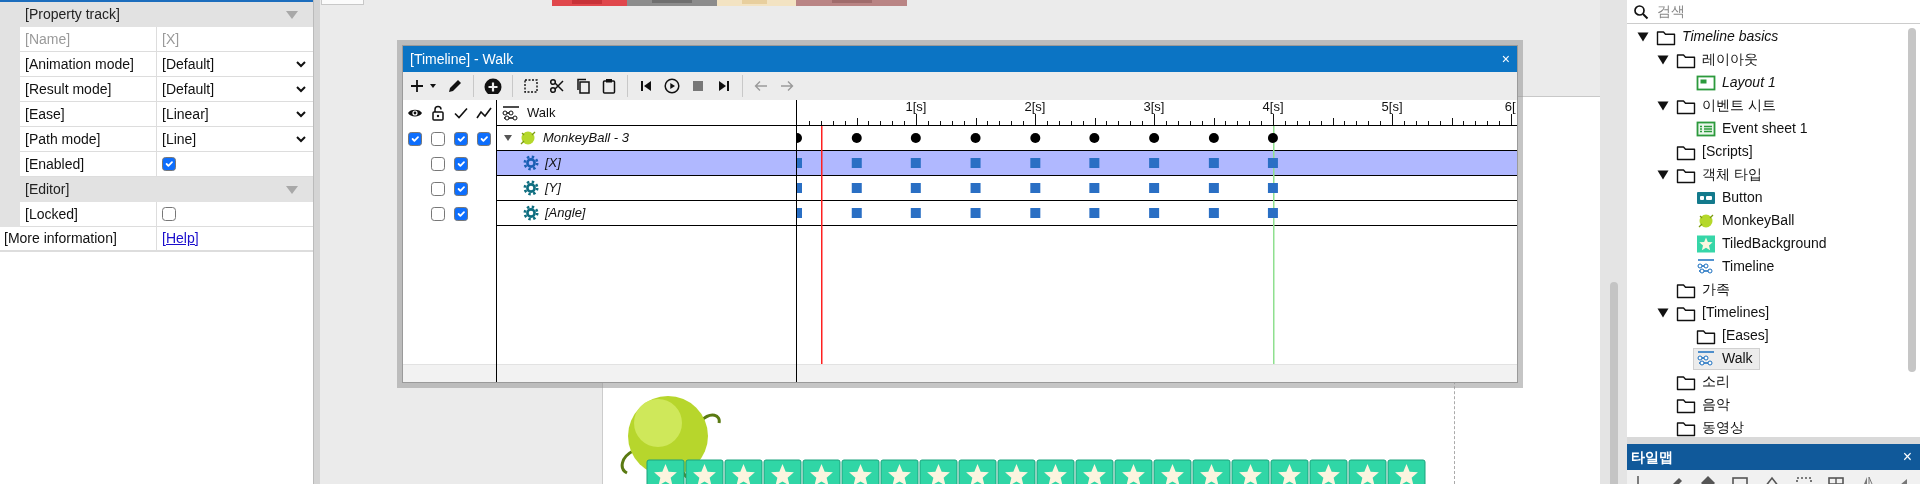 This screenshot has width=1920, height=484. I want to click on clipboard-icon, so click(609, 86).